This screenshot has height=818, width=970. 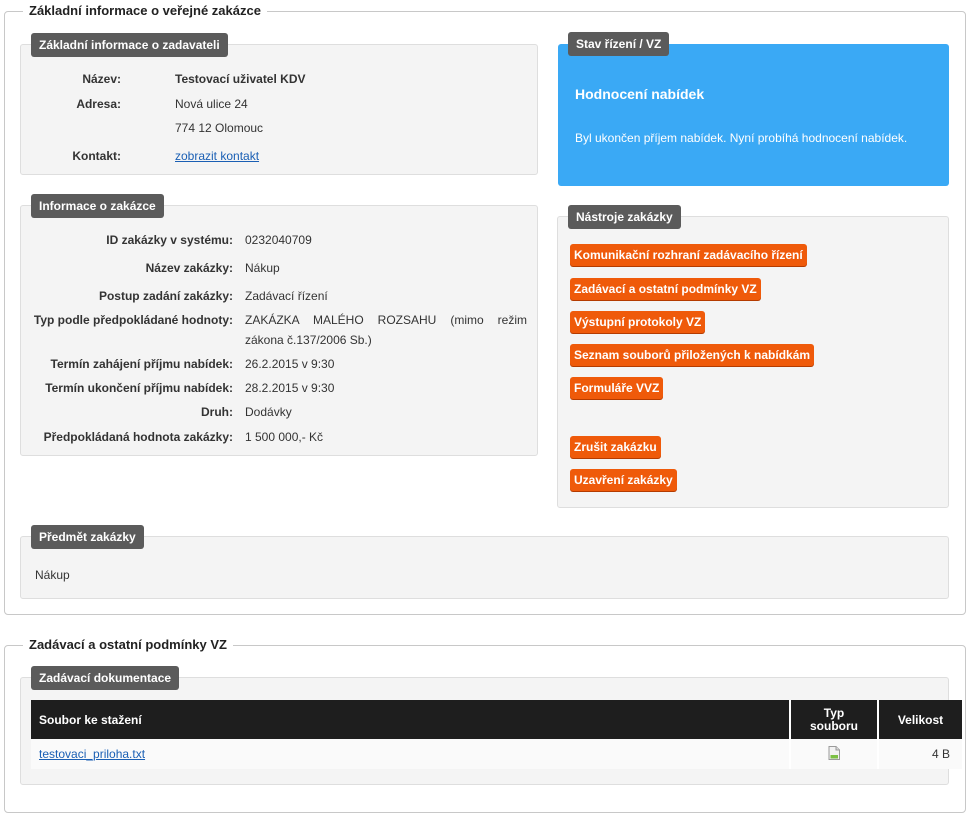 I want to click on close-contract-button: Uzavření zakázky, so click(x=623, y=480).